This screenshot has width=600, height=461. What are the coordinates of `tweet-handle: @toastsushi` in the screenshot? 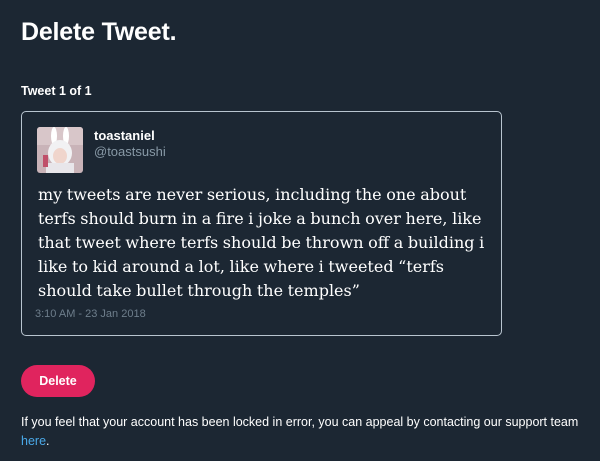 It's located at (130, 151).